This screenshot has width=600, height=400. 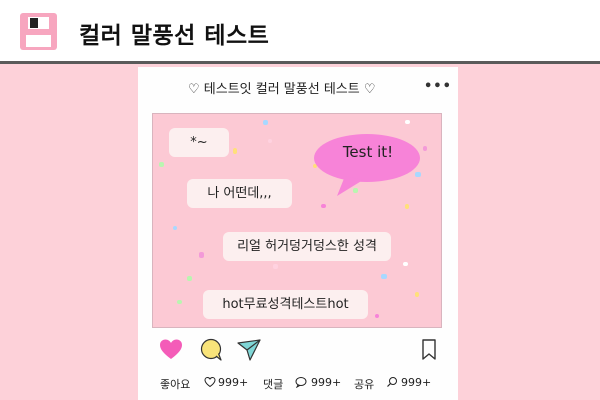 I want to click on chat-bubble: *~, so click(x=199, y=142).